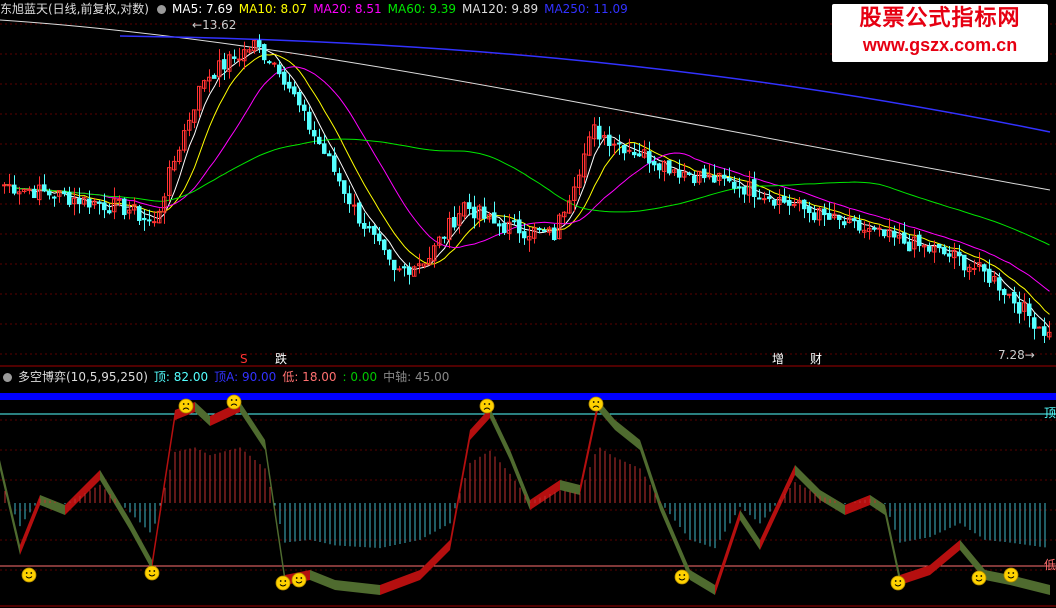  What do you see at coordinates (273, 9) in the screenshot?
I see `ma10-value: MA10: 8.07` at bounding box center [273, 9].